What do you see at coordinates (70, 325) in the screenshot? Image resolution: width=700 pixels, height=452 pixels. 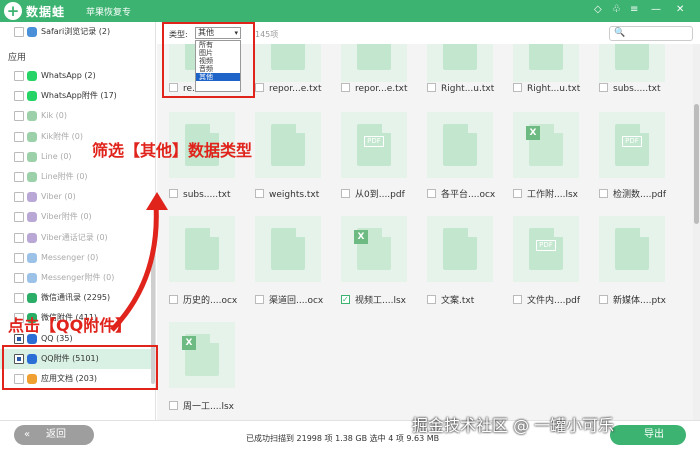 I see `annotation-click-hint: 点击【QQ附件】` at bounding box center [70, 325].